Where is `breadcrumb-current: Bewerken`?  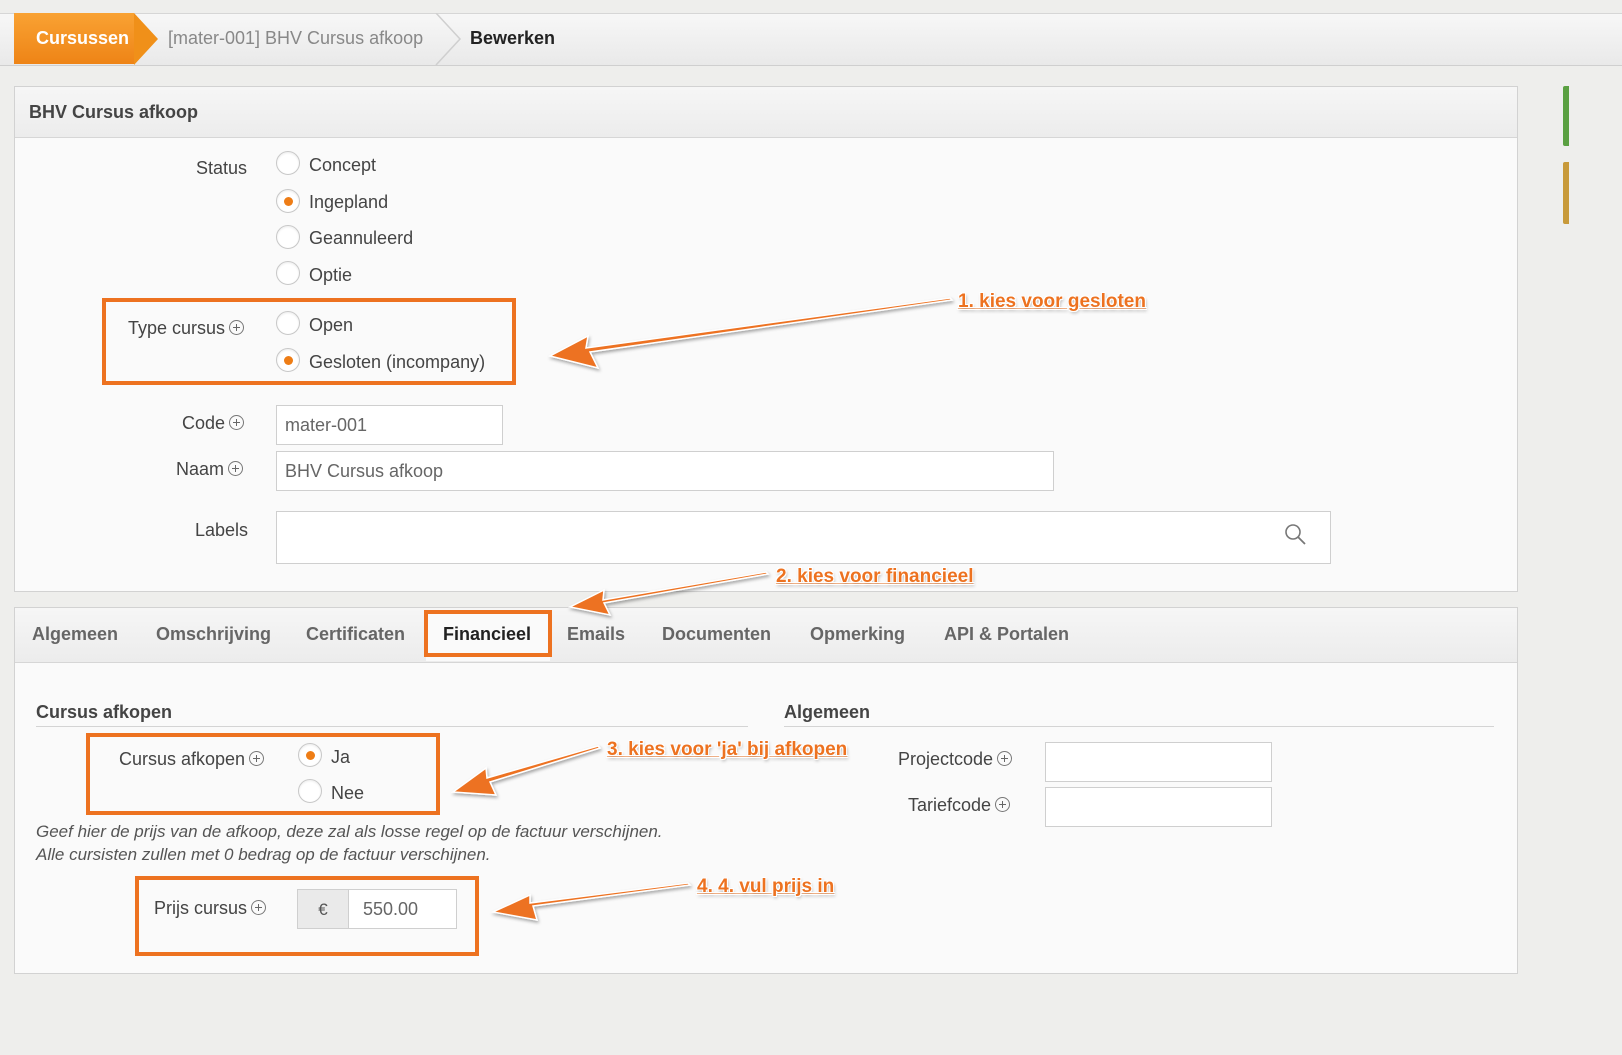 breadcrumb-current: Bewerken is located at coordinates (513, 38).